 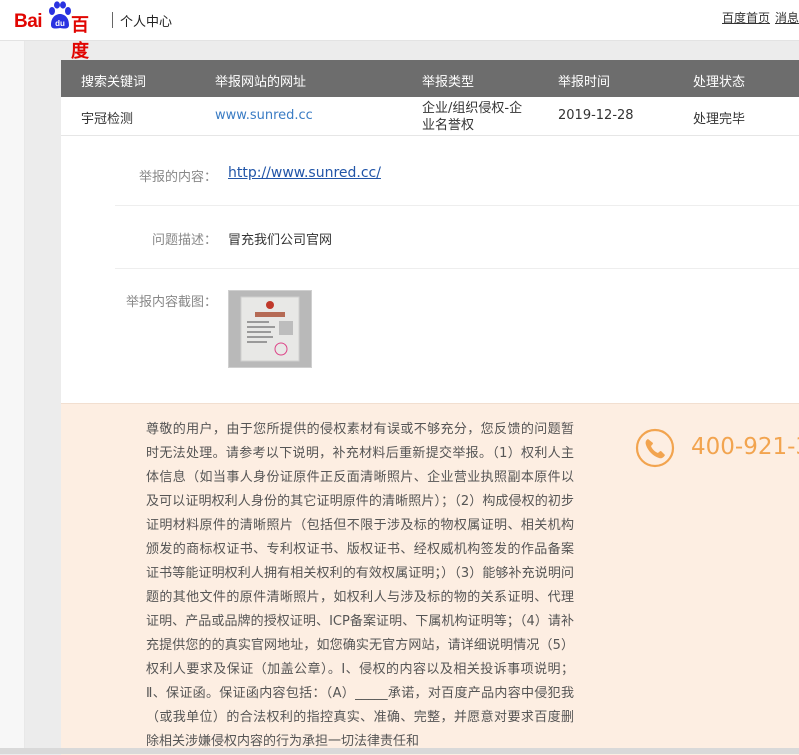 I want to click on svg-text: du, so click(x=60, y=23).